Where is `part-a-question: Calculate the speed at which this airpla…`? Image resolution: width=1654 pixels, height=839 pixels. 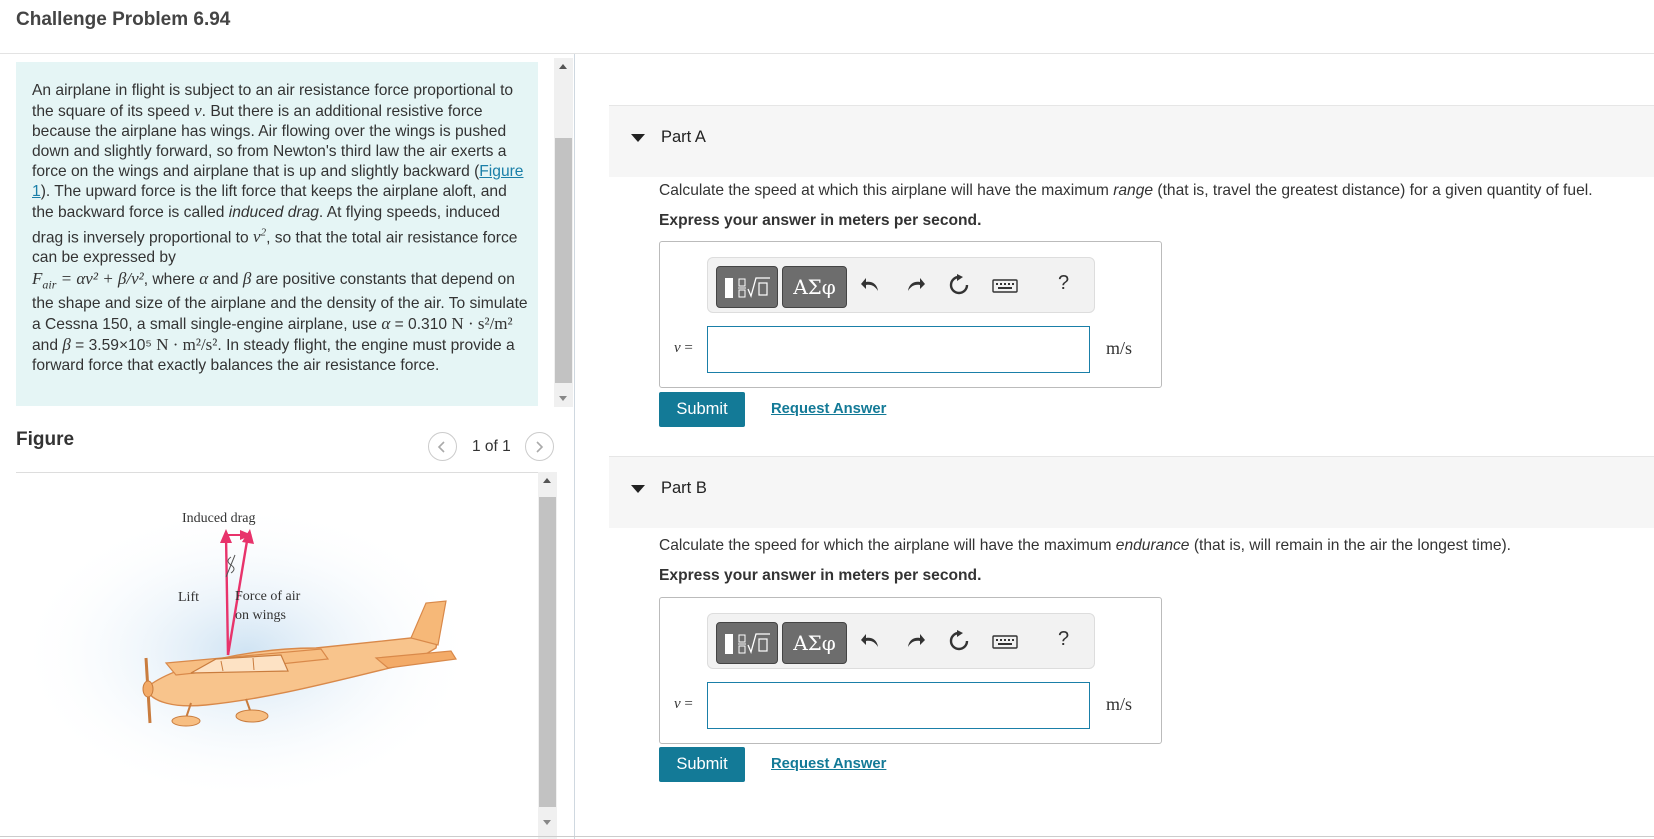 part-a-question: Calculate the speed at which this airpla… is located at coordinates (1126, 191).